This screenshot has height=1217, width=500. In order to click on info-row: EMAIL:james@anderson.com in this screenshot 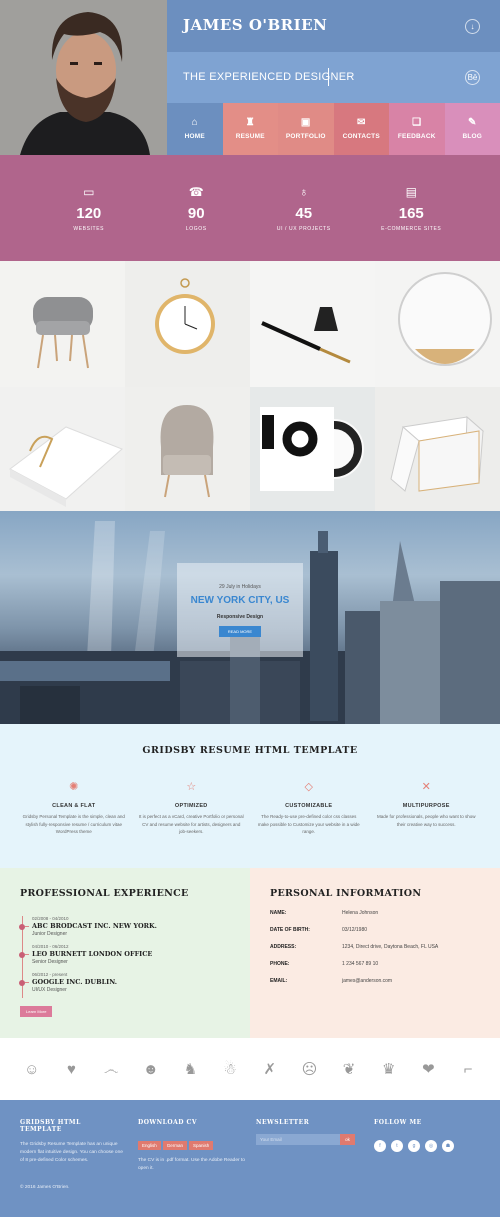, I will do `click(375, 981)`.